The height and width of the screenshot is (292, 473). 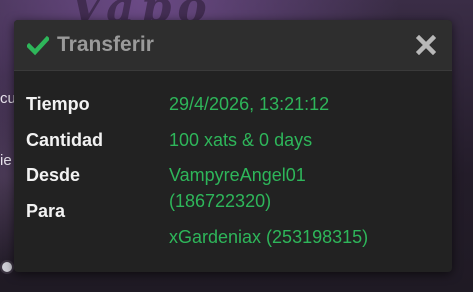 I want to click on label-desde: Desde, so click(x=53, y=175).